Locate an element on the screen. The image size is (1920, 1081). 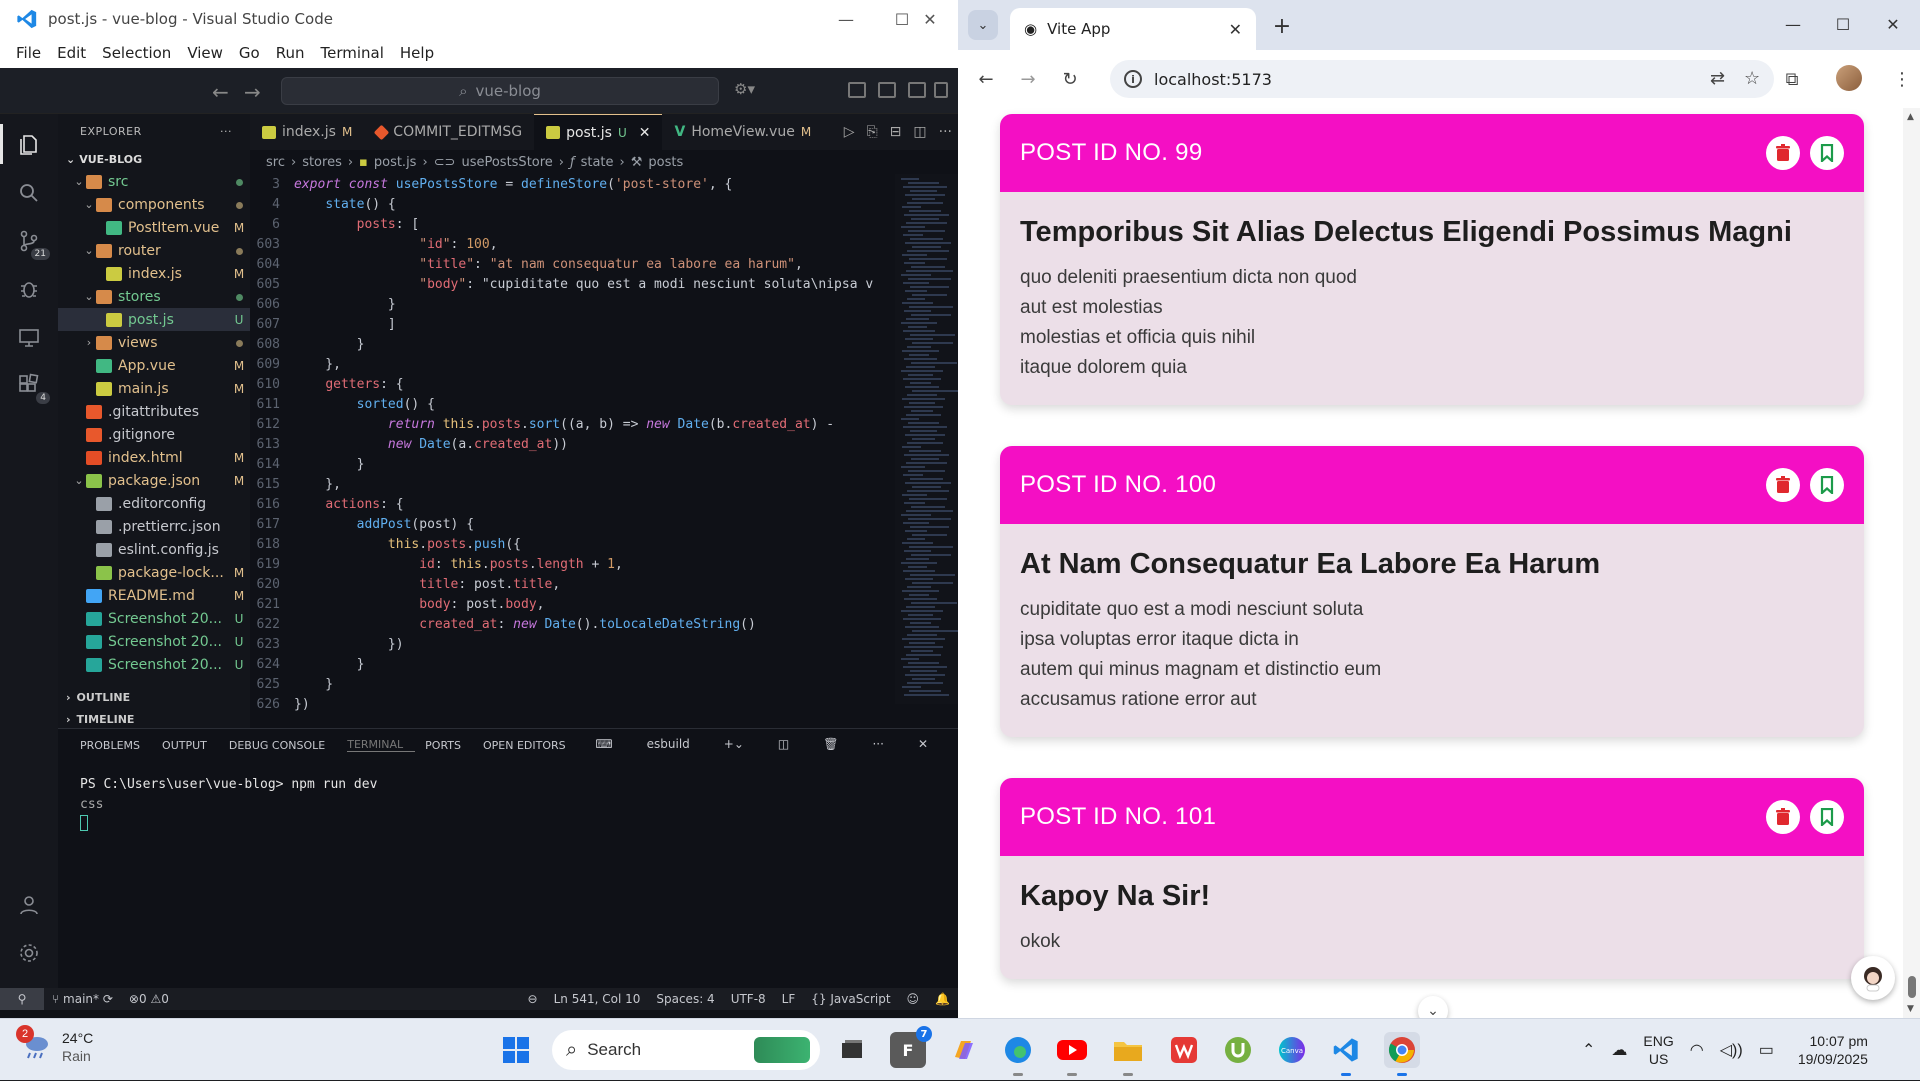
tree-item: package-lock... M is located at coordinates (154, 572).